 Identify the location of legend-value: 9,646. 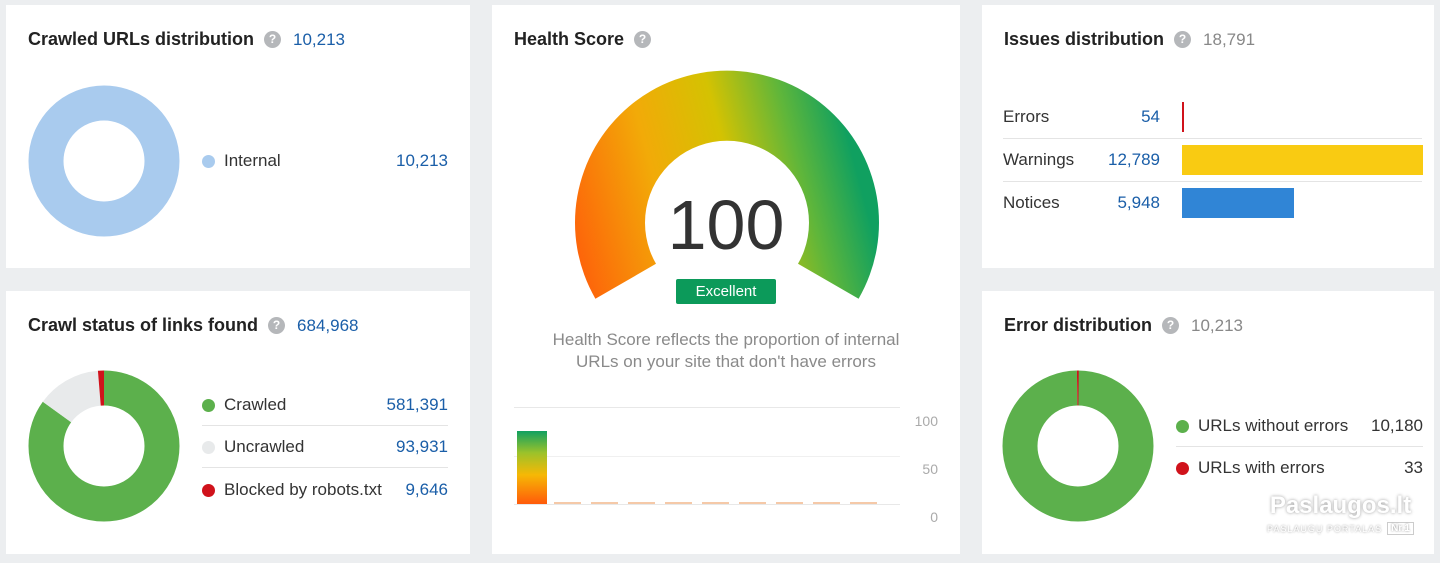
(426, 490).